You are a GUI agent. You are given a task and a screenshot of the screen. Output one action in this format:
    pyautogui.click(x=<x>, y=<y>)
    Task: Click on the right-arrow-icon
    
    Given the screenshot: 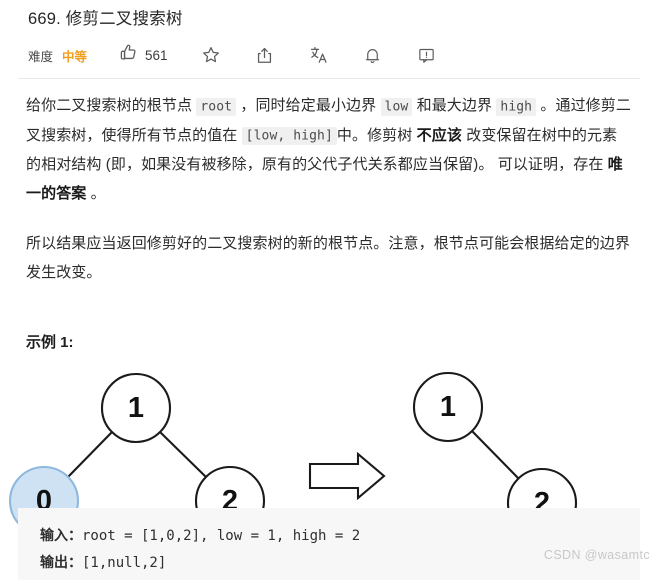 What is the action you would take?
    pyautogui.click(x=347, y=476)
    